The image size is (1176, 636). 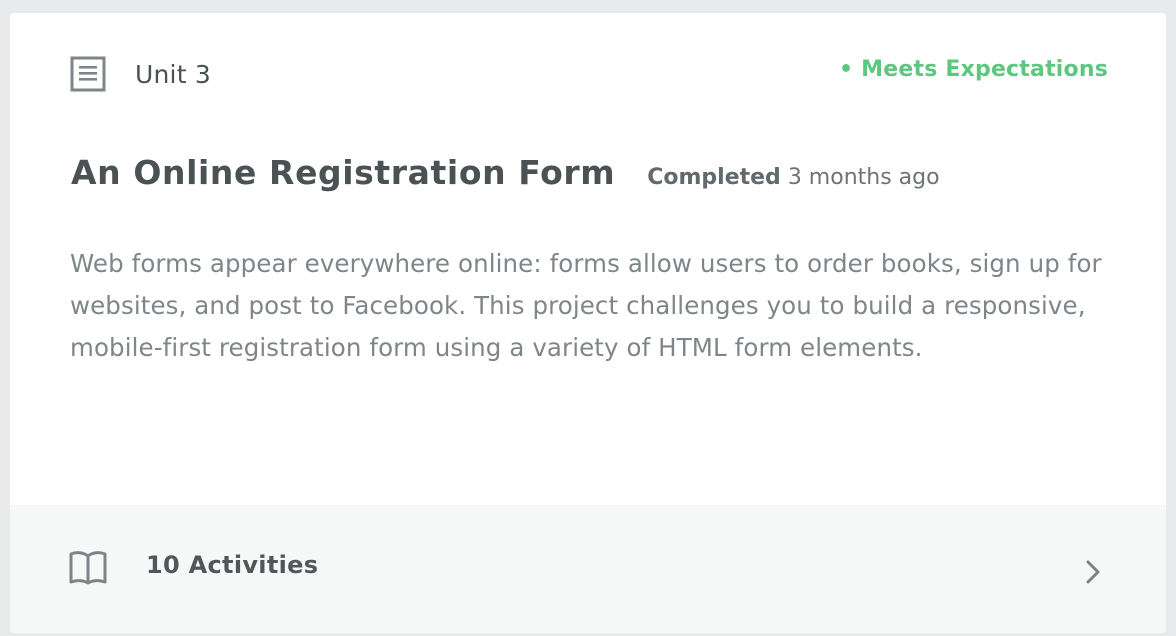 What do you see at coordinates (714, 177) in the screenshot?
I see `completed-label: Completed` at bounding box center [714, 177].